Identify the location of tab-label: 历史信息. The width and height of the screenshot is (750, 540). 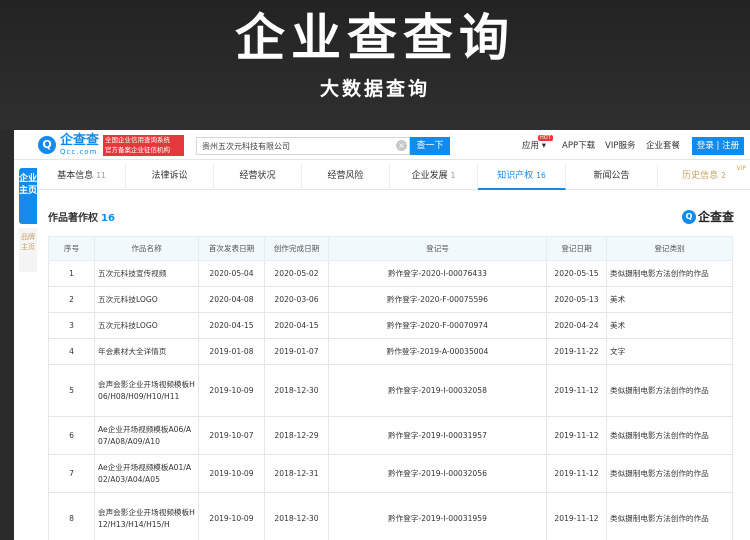
(700, 176).